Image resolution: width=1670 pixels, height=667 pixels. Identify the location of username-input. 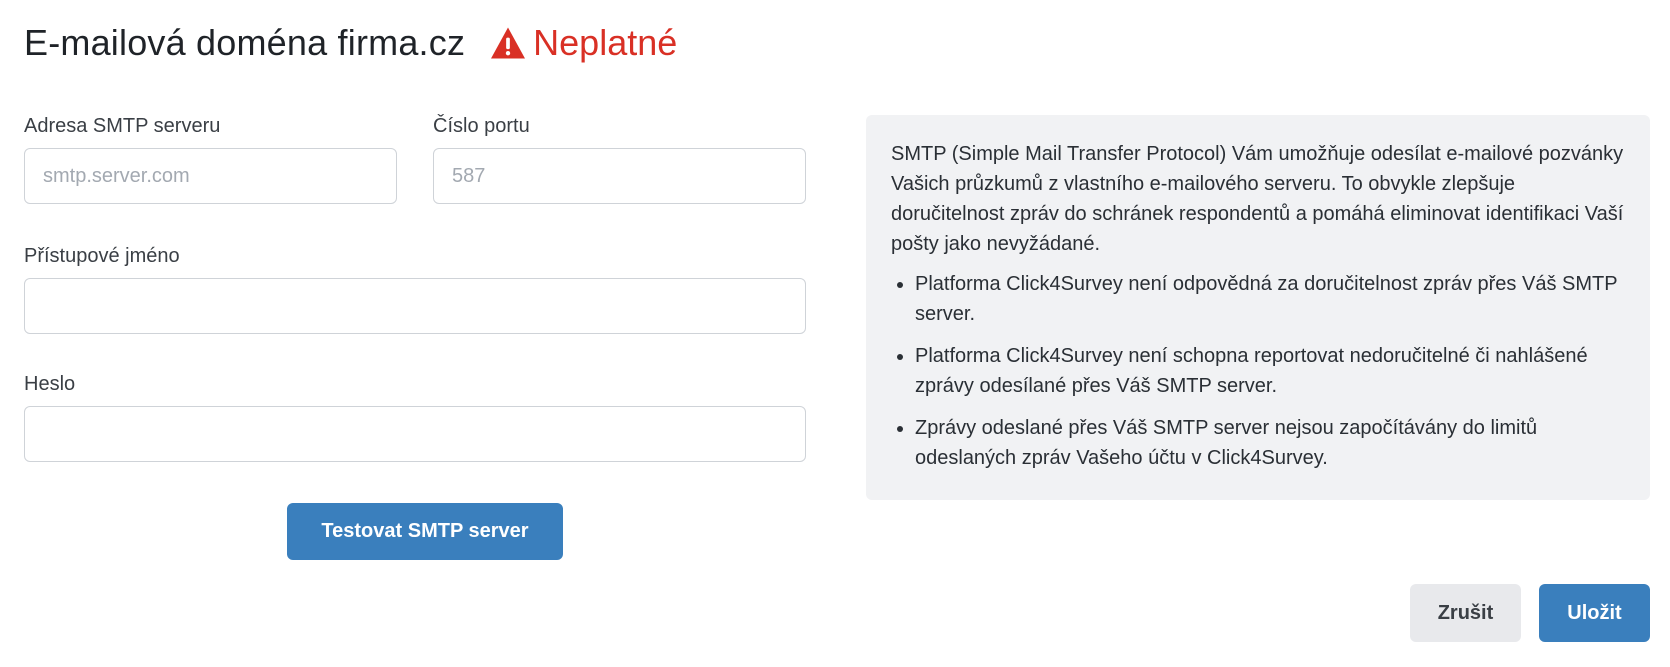
(415, 306).